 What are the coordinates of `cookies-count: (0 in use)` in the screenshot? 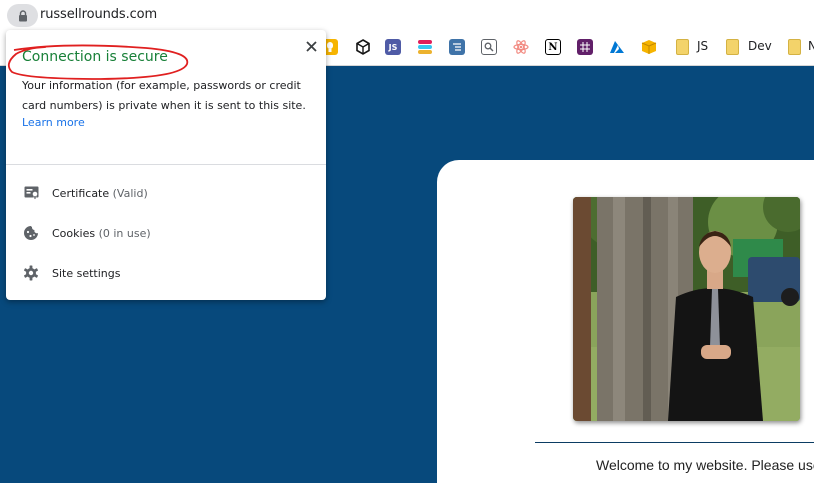 It's located at (124, 233).